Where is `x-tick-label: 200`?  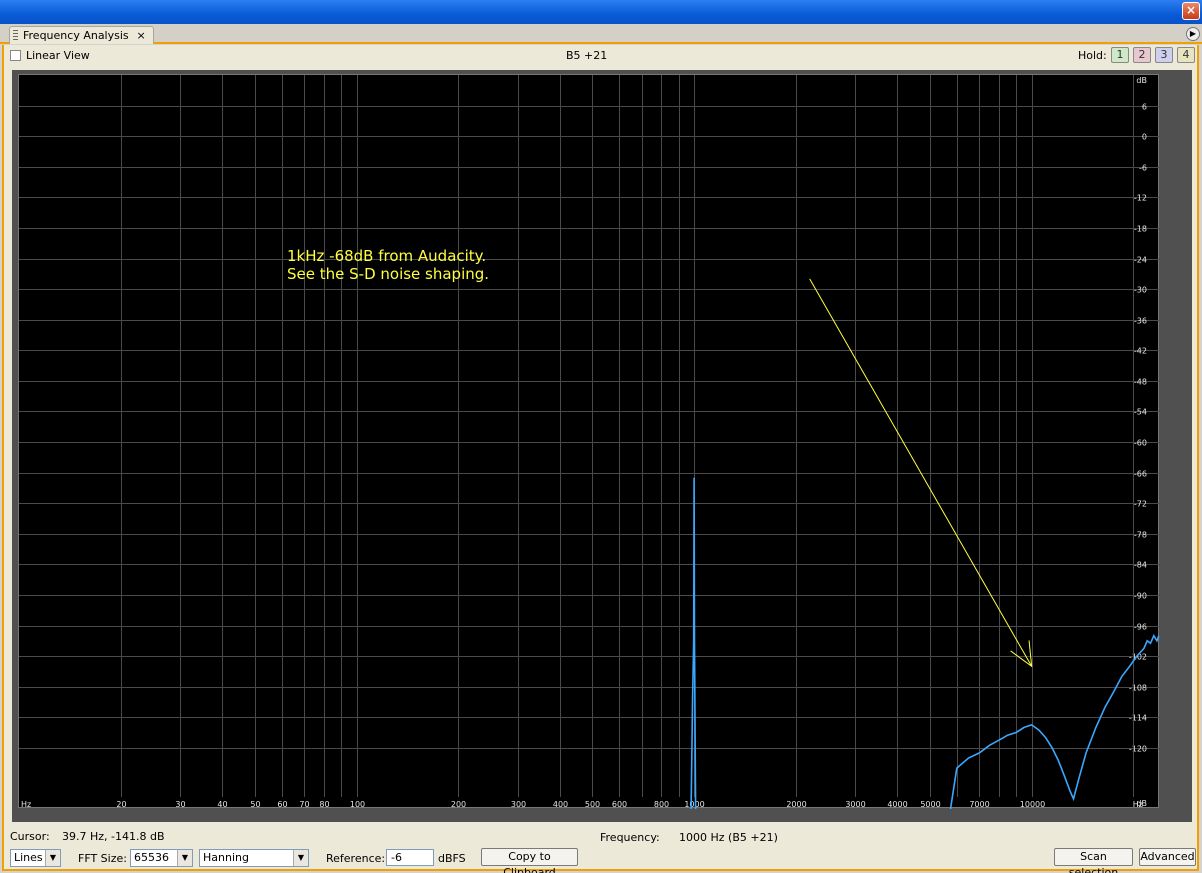
x-tick-label: 200 is located at coordinates (458, 804).